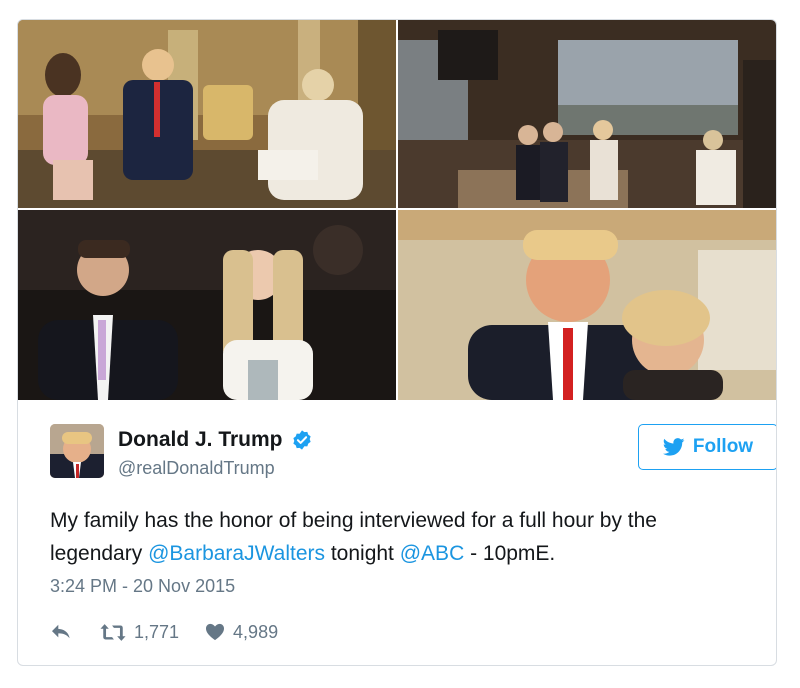 The image size is (800, 688). I want to click on heart-icon, so click(215, 632).